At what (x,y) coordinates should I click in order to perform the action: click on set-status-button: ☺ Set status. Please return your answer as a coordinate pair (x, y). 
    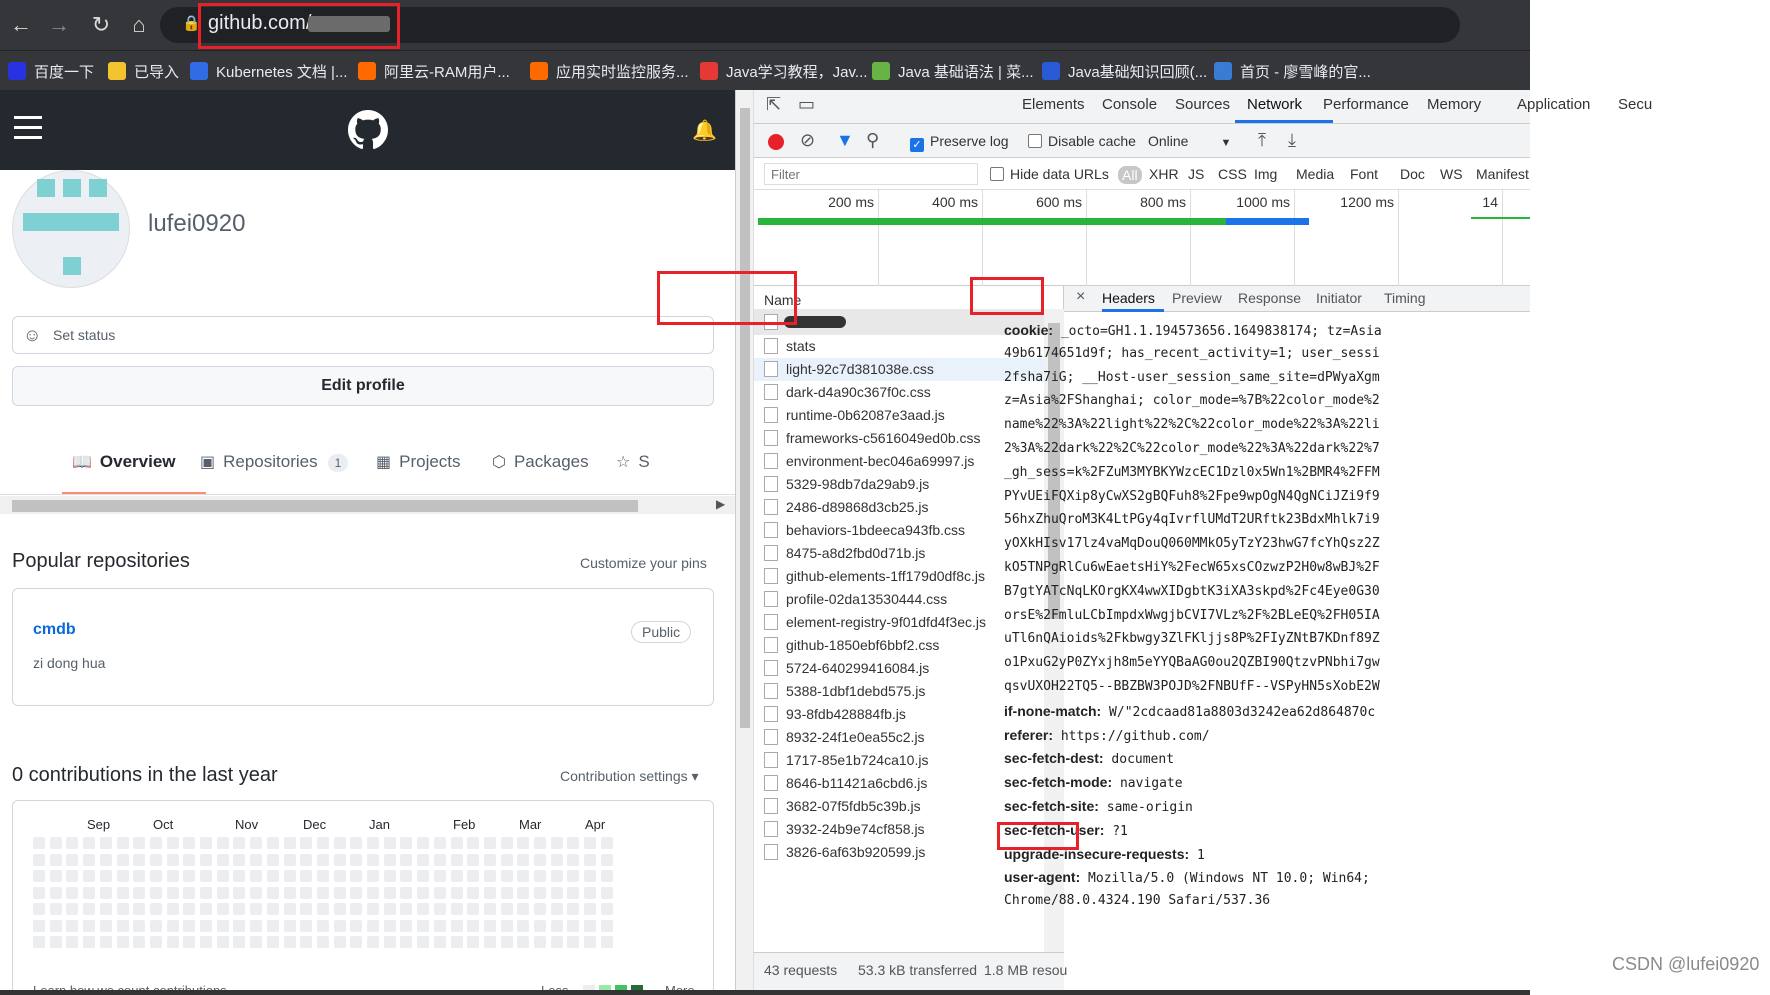
    Looking at the image, I should click on (363, 335).